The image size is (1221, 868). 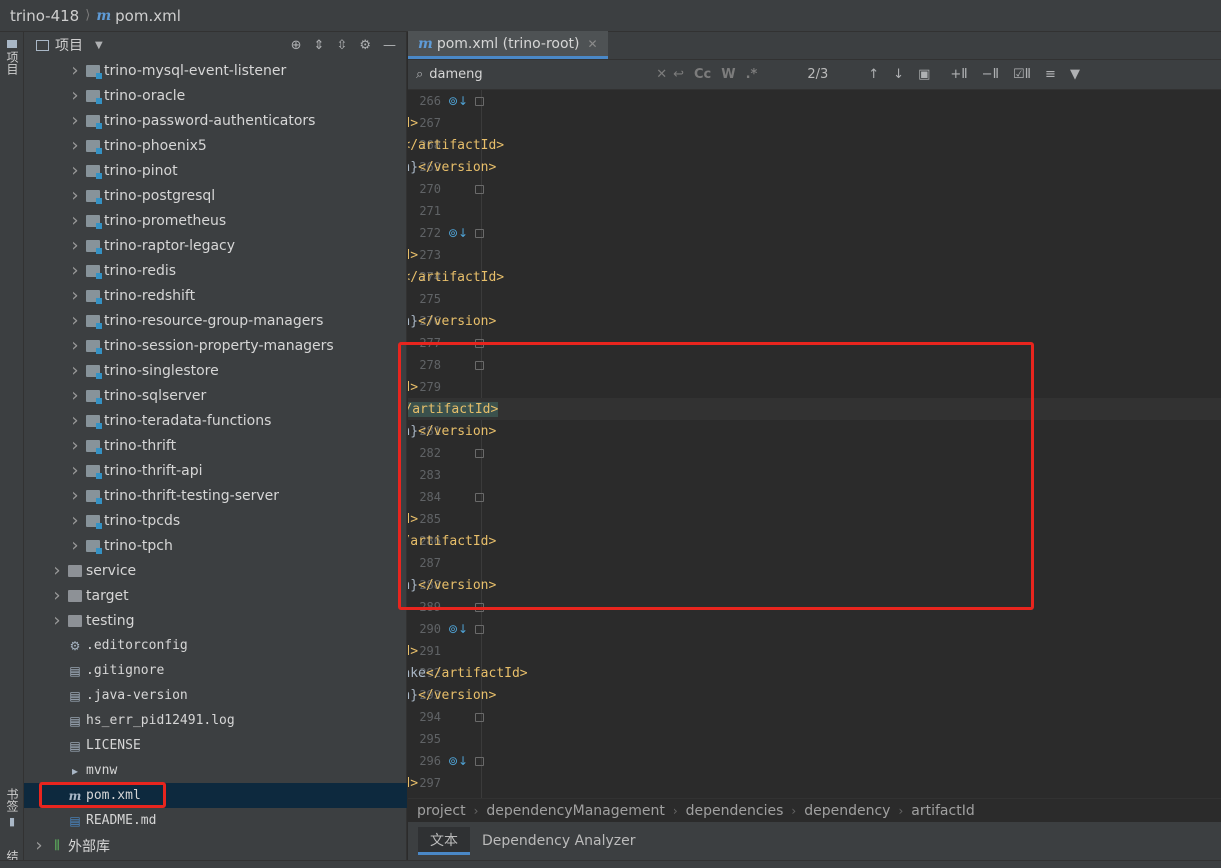 What do you see at coordinates (296, 45) in the screenshot?
I see `locate-icon: ⊕` at bounding box center [296, 45].